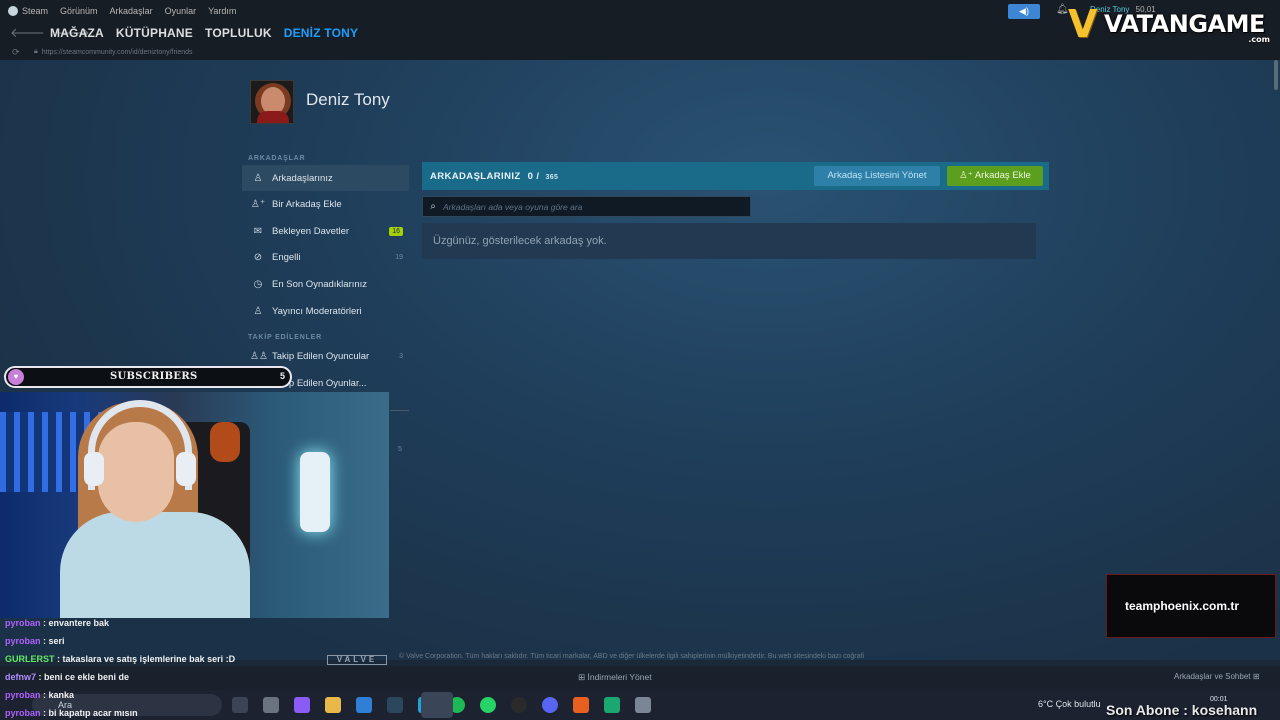  Describe the element at coordinates (154, 33) in the screenshot. I see `nav-library: KÜTÜPHANE` at that location.